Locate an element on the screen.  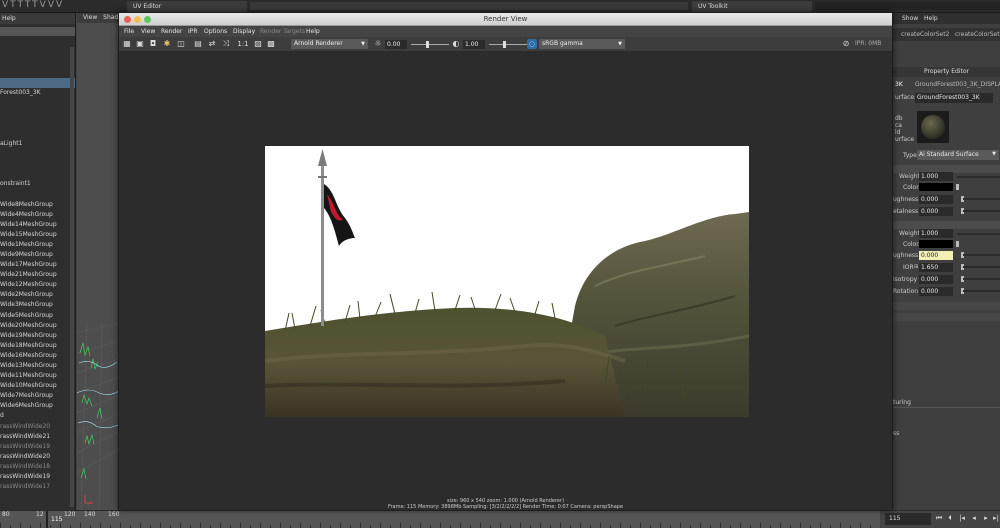
outliner-item: Wide16MeshGroup is located at coordinates (37, 356).